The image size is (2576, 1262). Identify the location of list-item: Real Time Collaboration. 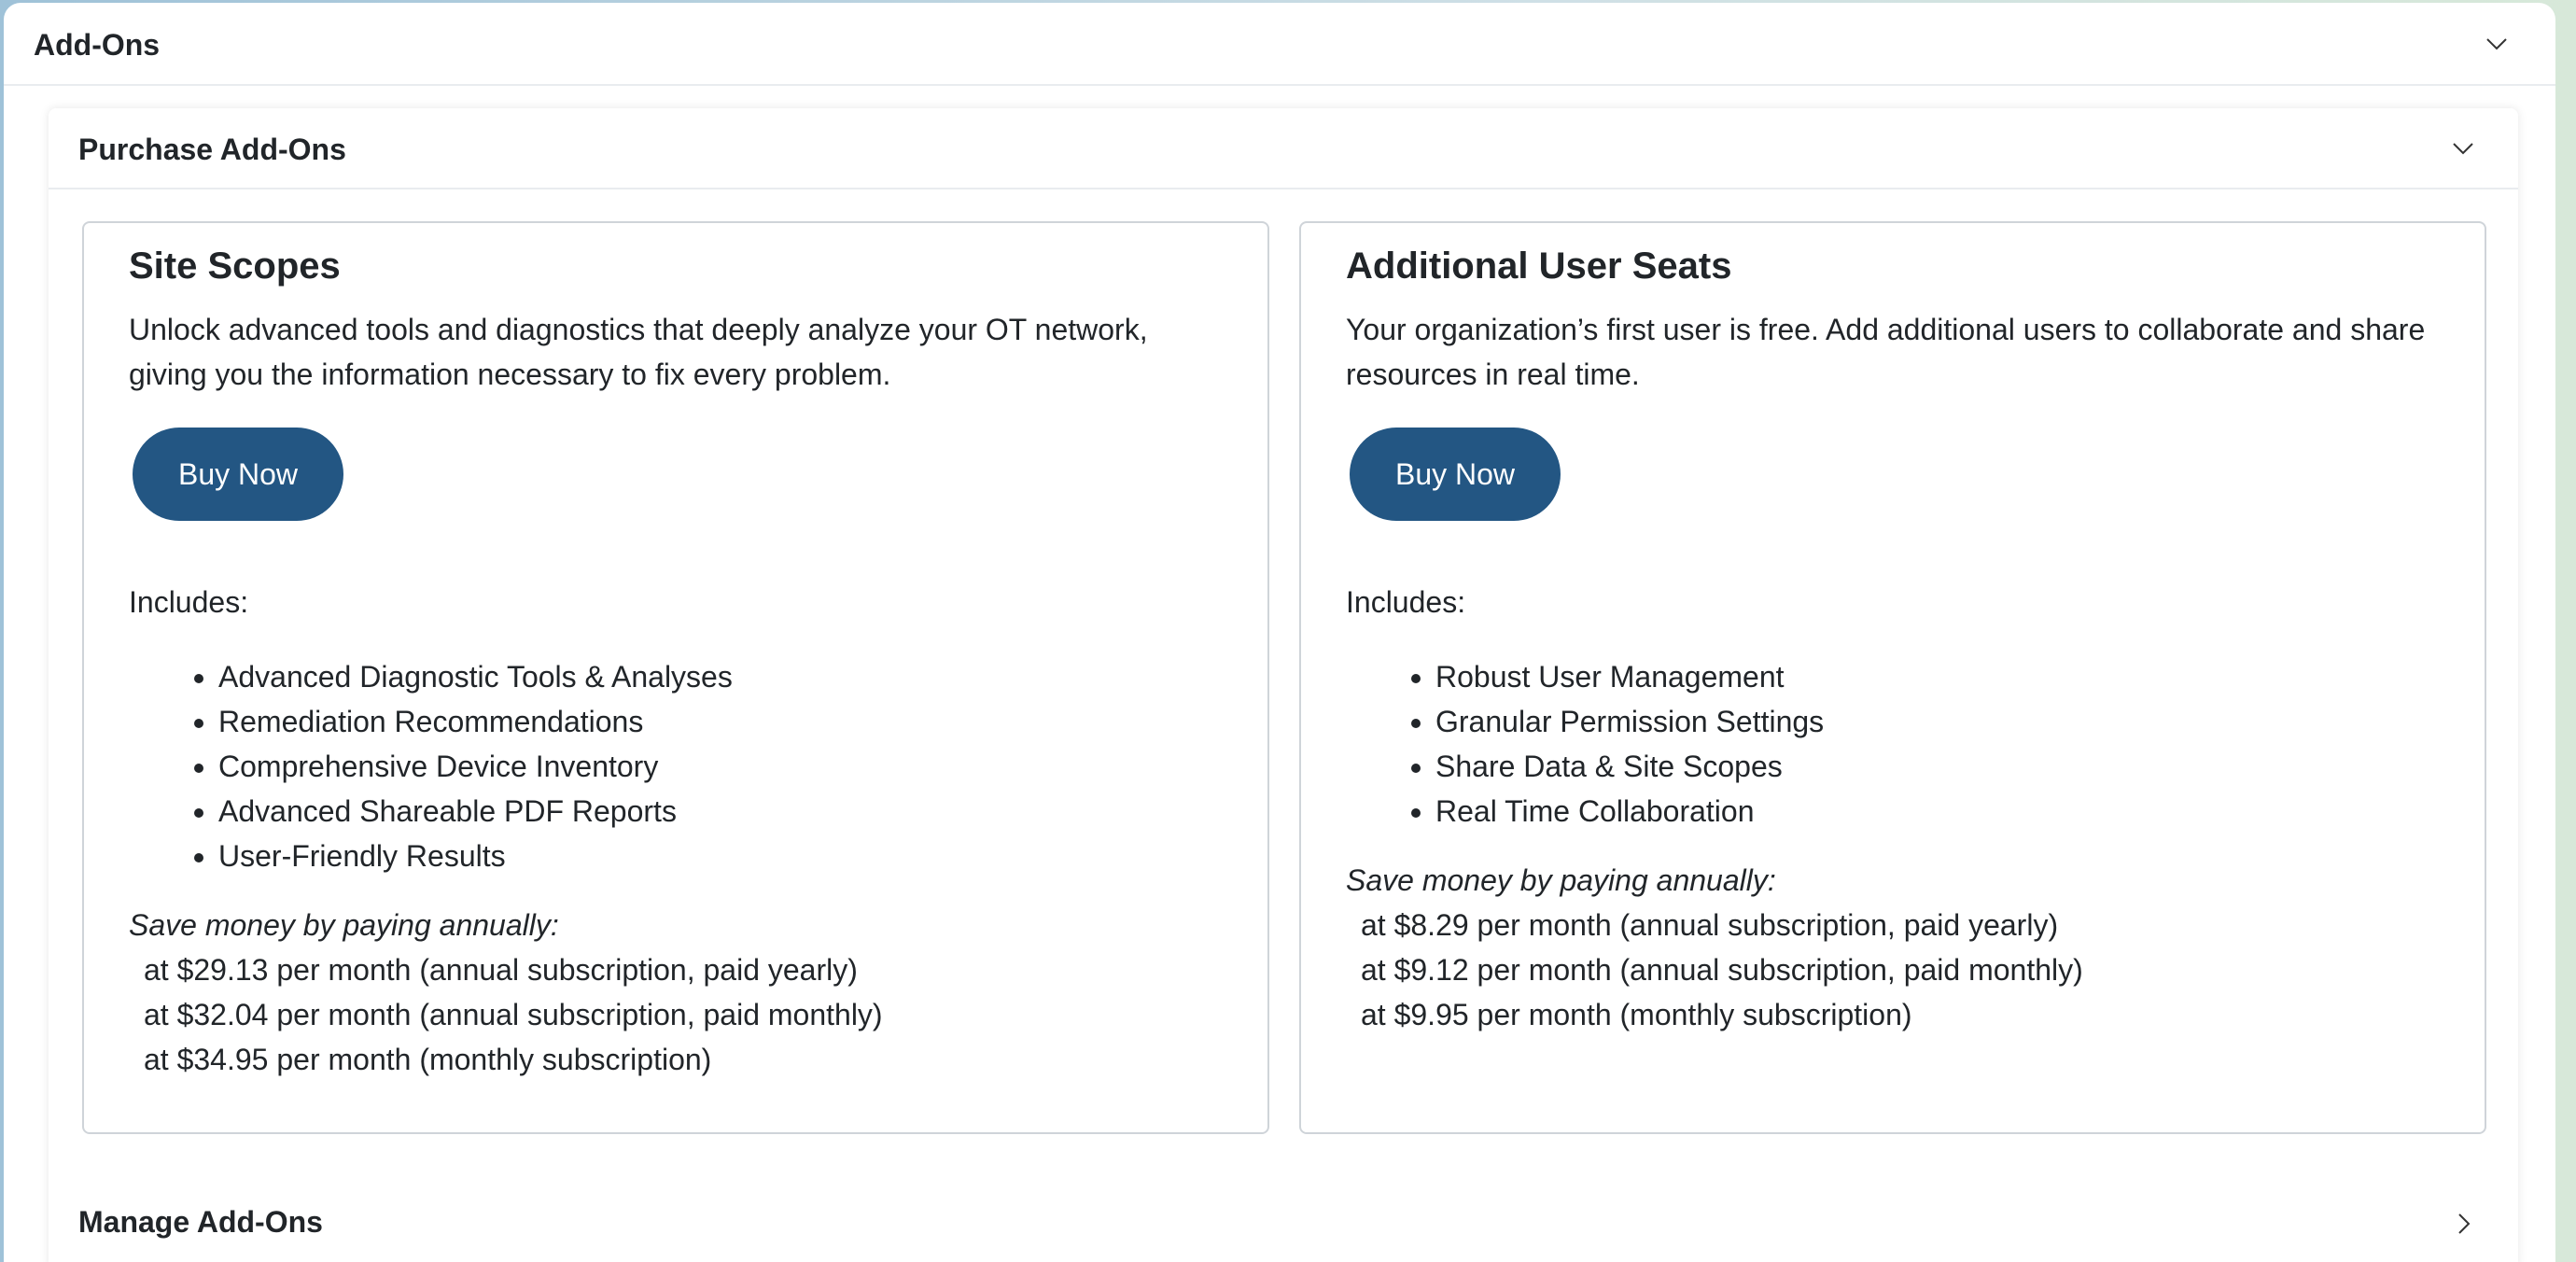
(1904, 812).